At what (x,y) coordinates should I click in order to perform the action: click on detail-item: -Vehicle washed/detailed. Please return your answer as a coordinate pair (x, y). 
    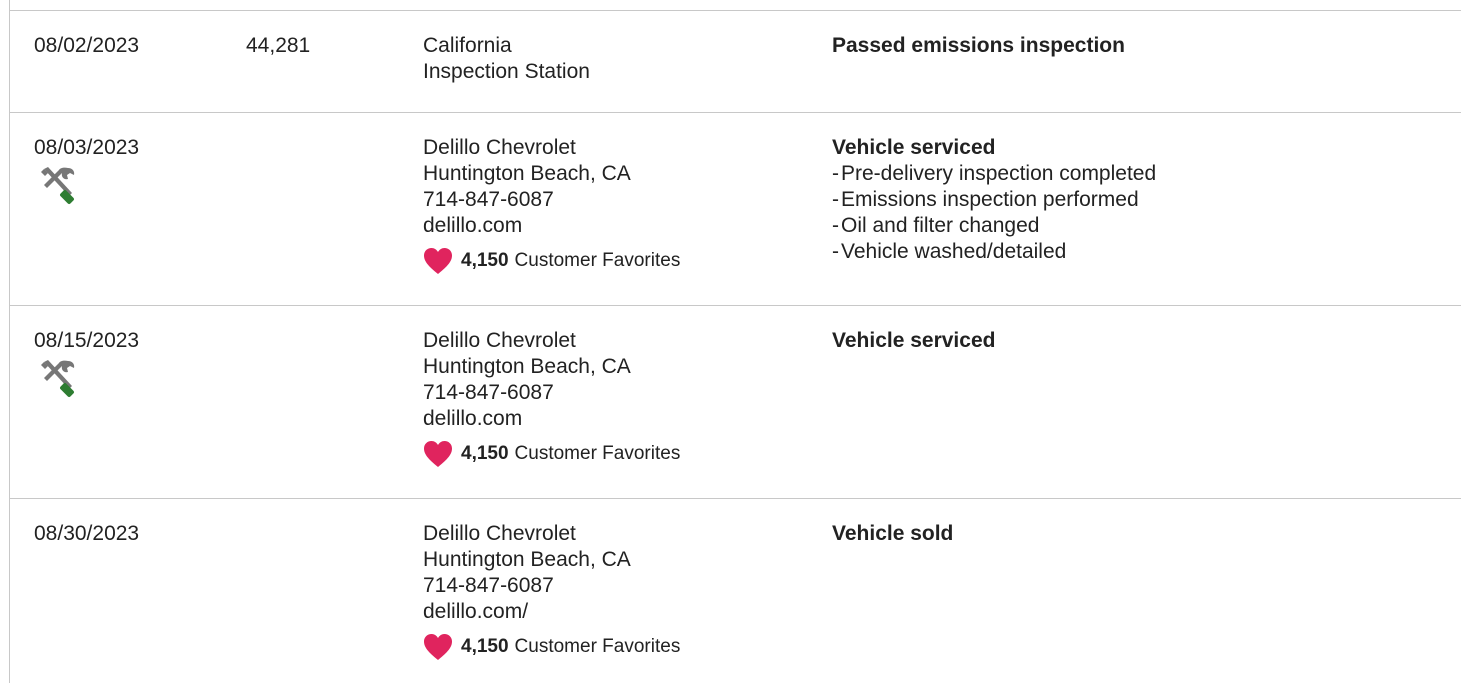
    Looking at the image, I should click on (949, 251).